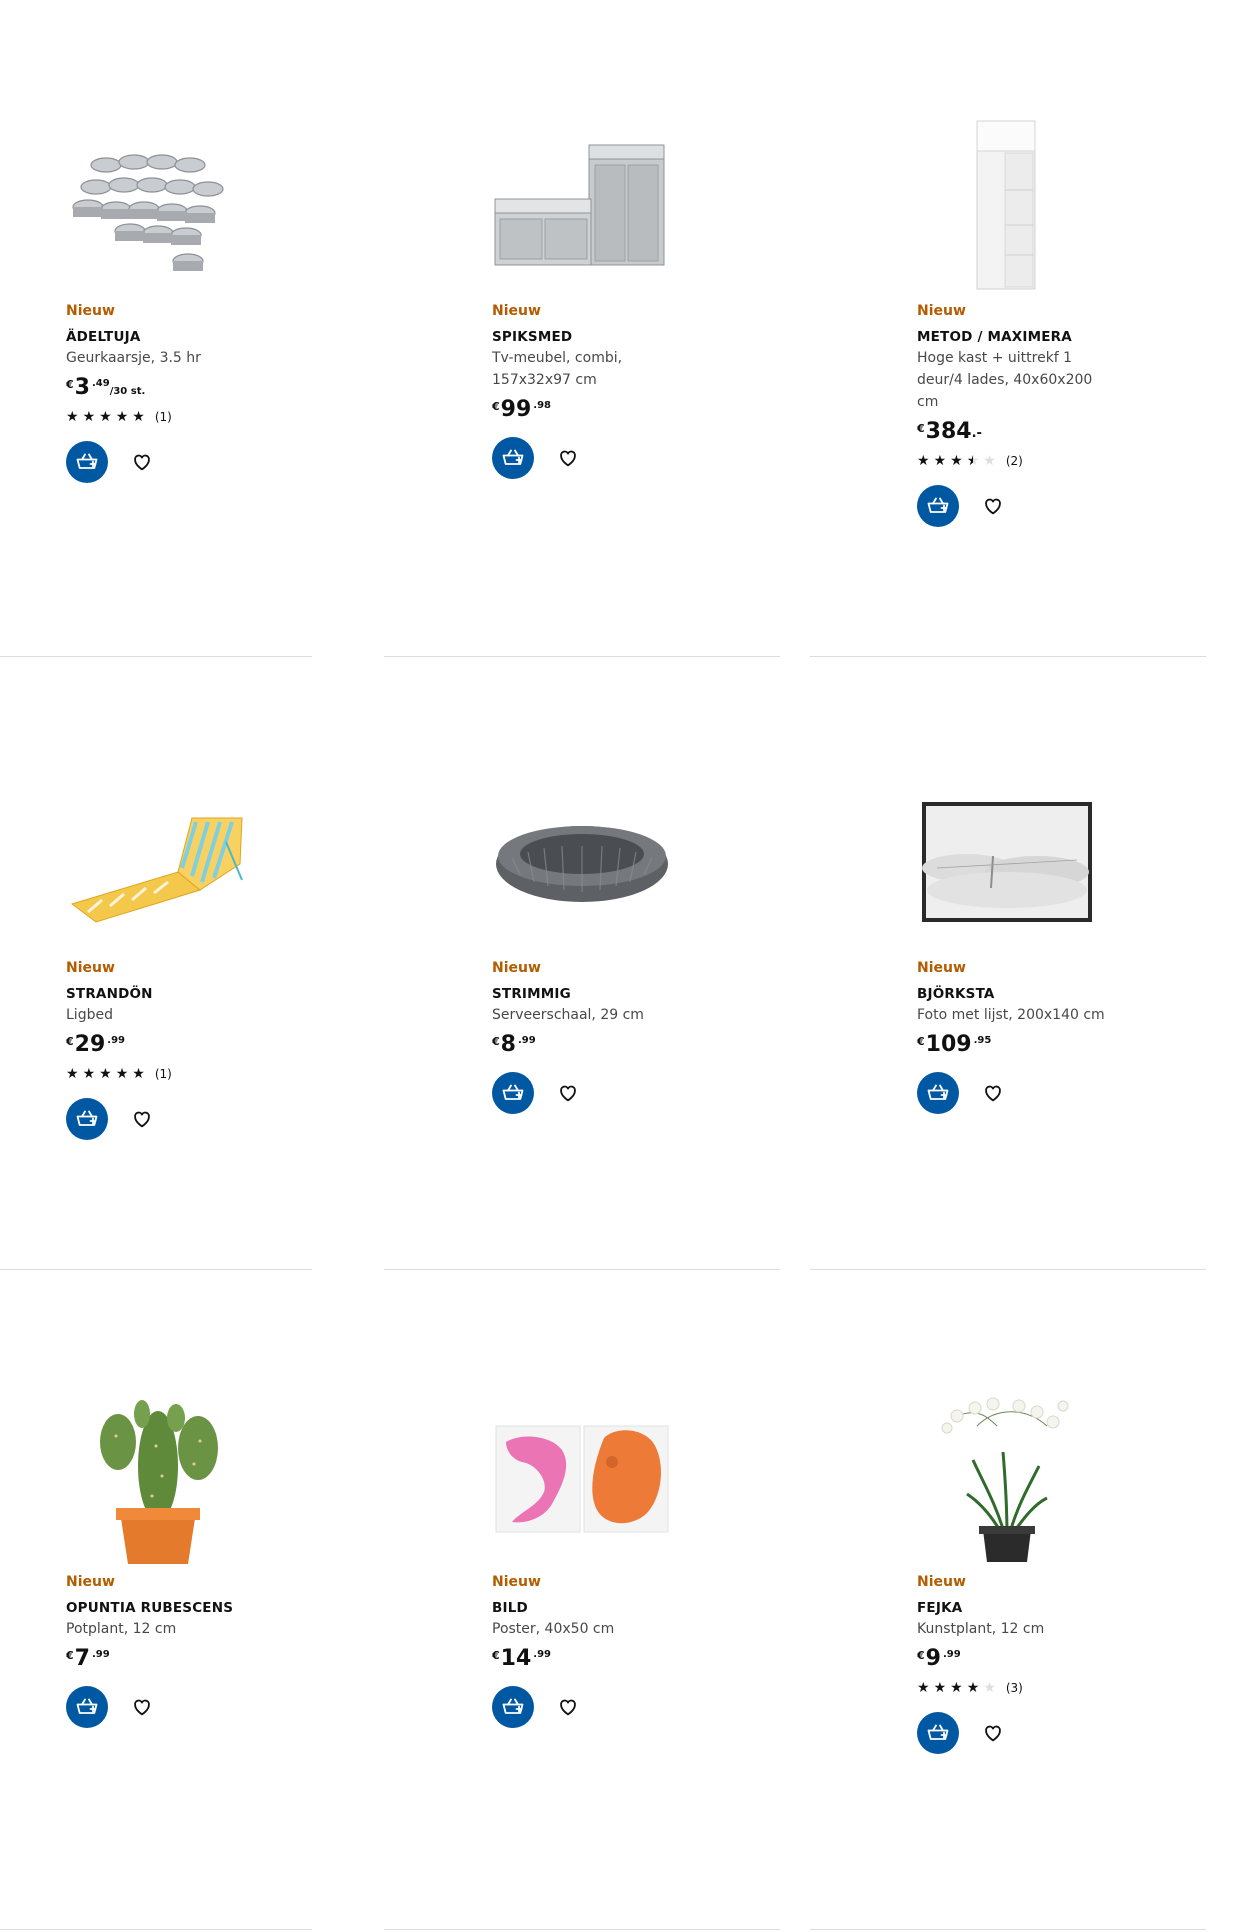 The image size is (1250, 1932). Describe the element at coordinates (1012, 1608) in the screenshot. I see `product-name: FEJKA` at that location.